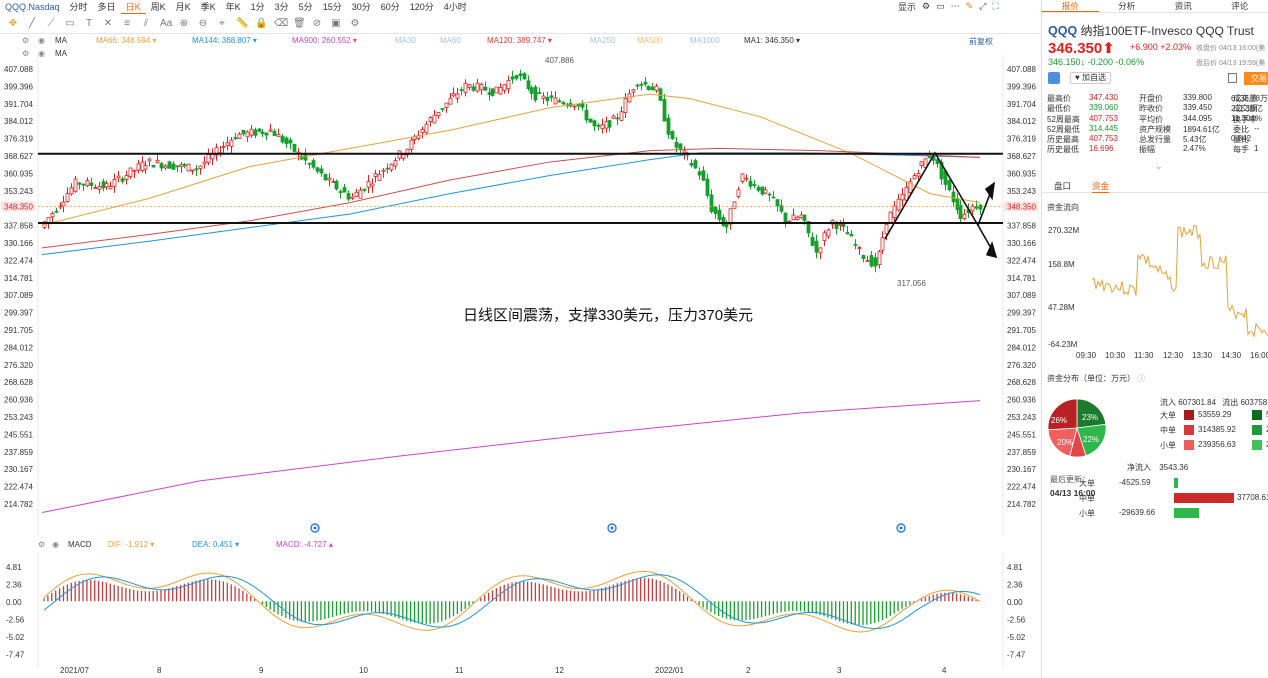 Image resolution: width=1268 pixels, height=678 pixels. What do you see at coordinates (995, 6) in the screenshot?
I see `fullscreen-icon: ⛶` at bounding box center [995, 6].